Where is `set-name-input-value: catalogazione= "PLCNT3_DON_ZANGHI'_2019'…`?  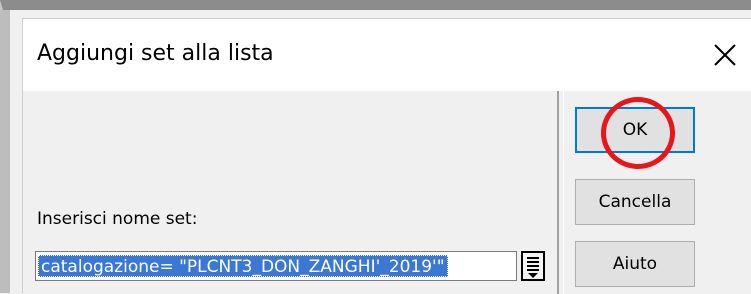 set-name-input-value: catalogazione= "PLCNT3_DON_ZANGHI'_2019'… is located at coordinates (243, 266).